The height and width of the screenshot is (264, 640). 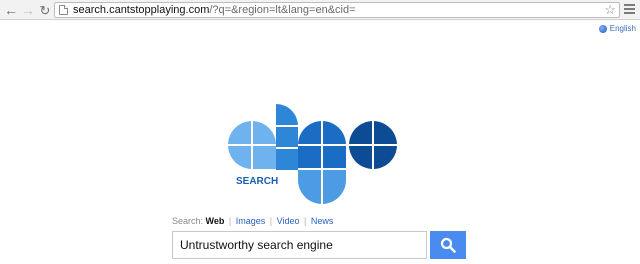 I want to click on reload-icon: ↻, so click(x=45, y=10).